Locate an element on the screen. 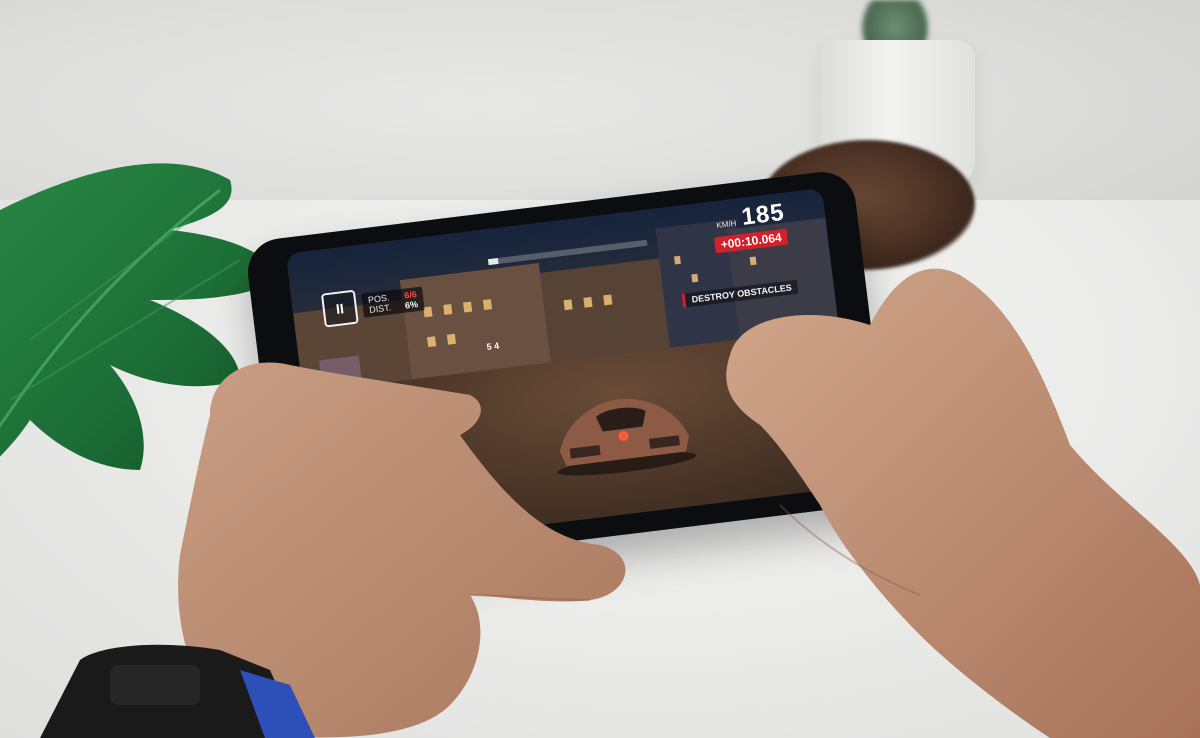  distance-value: 6% is located at coordinates (411, 305).